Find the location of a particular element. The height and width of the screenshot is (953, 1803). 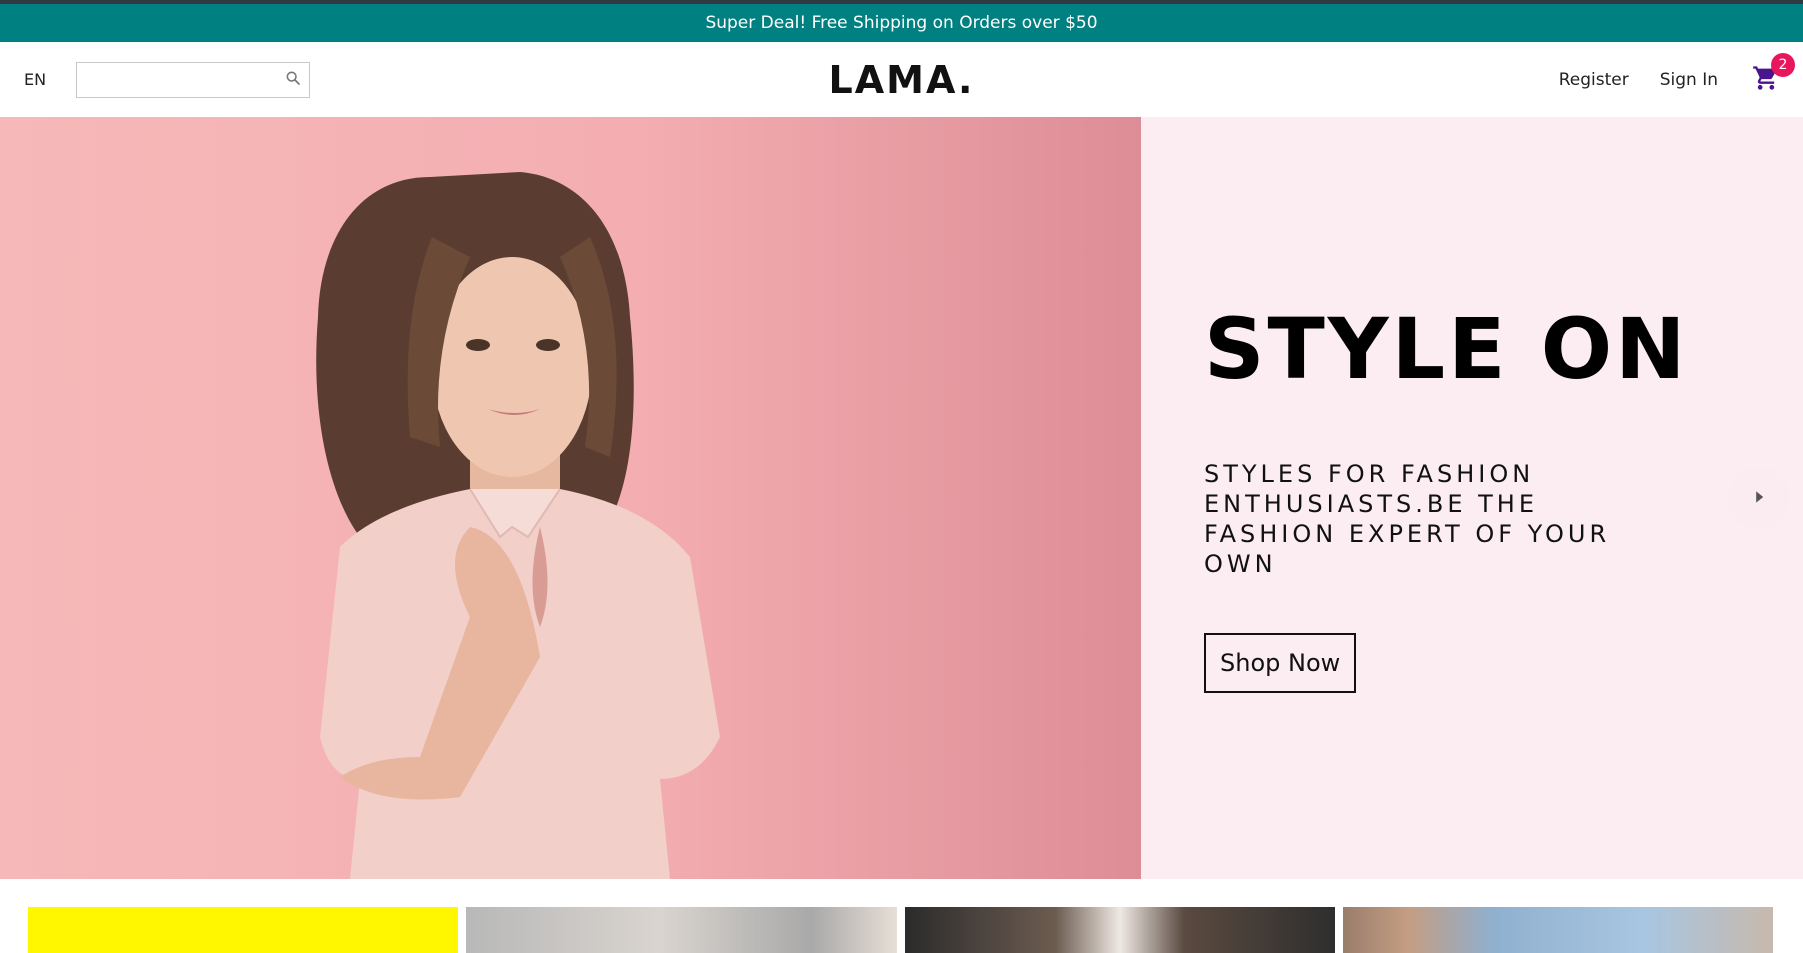

hero-title: STYLE ON is located at coordinates (1446, 349).